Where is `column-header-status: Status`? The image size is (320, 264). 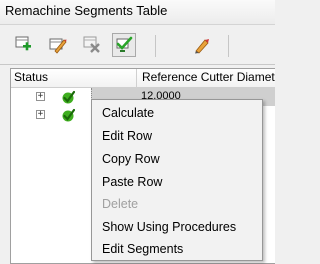 column-header-status: Status is located at coordinates (74, 78).